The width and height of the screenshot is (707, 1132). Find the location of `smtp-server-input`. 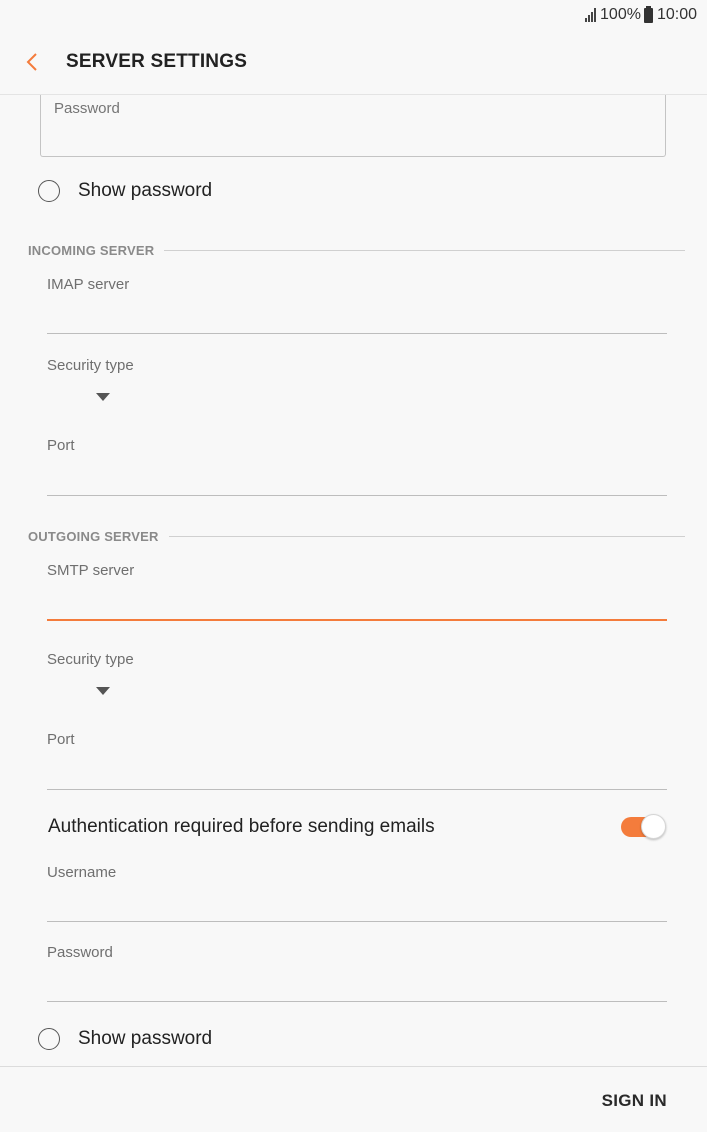

smtp-server-input is located at coordinates (357, 602).